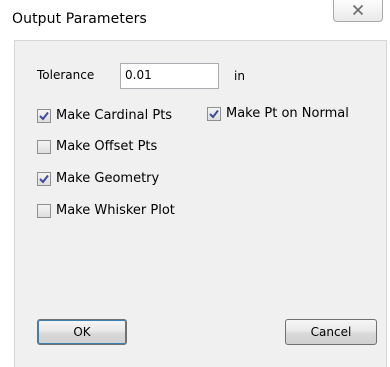 This screenshot has height=367, width=390. I want to click on tolerance-input: 0.01, so click(169, 76).